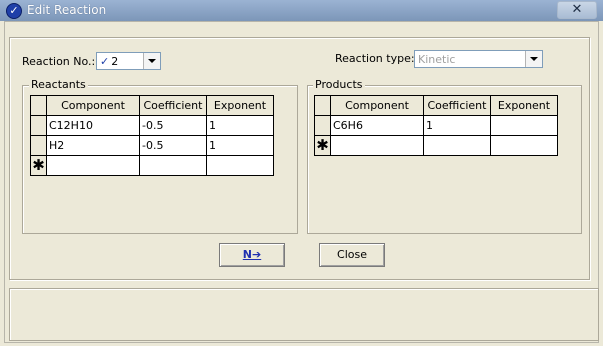 The height and width of the screenshot is (346, 603). I want to click on close-button: Close, so click(352, 255).